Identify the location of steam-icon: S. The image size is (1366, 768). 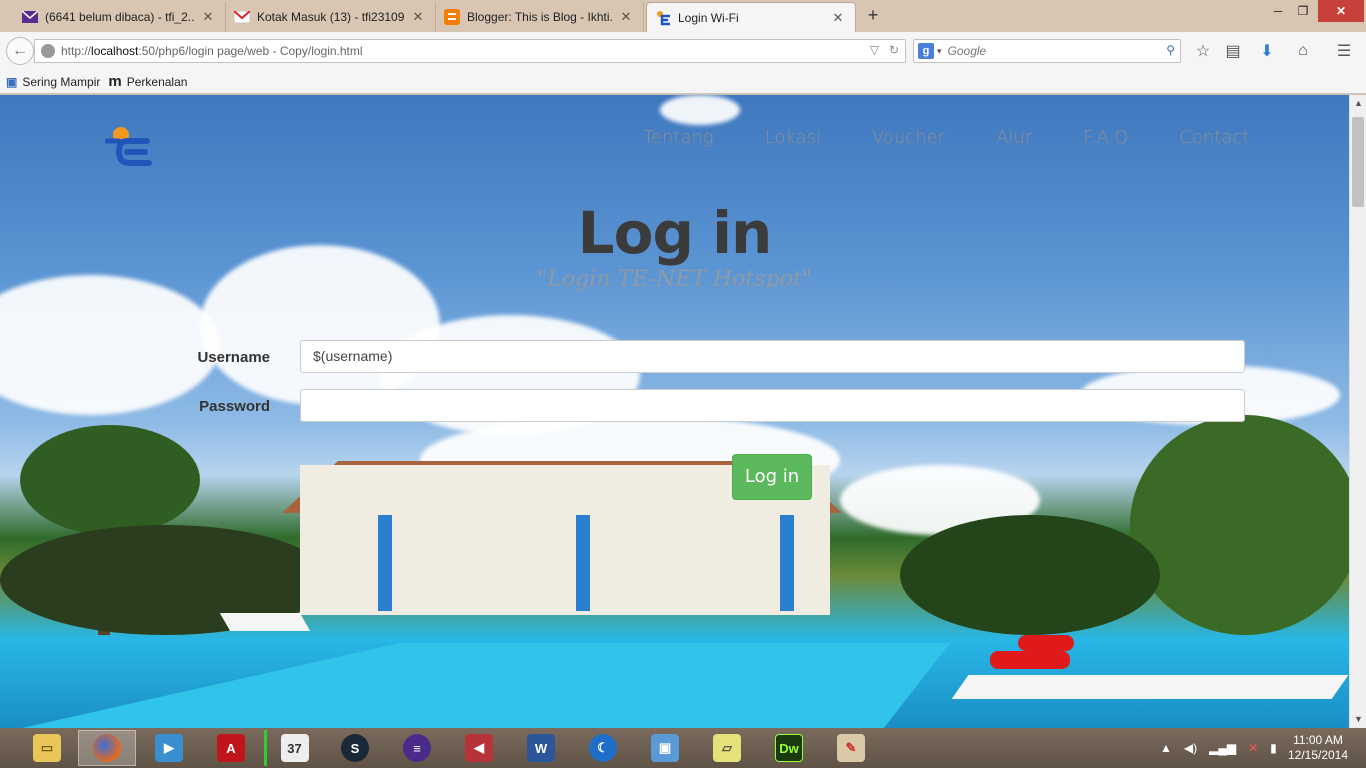
(355, 748).